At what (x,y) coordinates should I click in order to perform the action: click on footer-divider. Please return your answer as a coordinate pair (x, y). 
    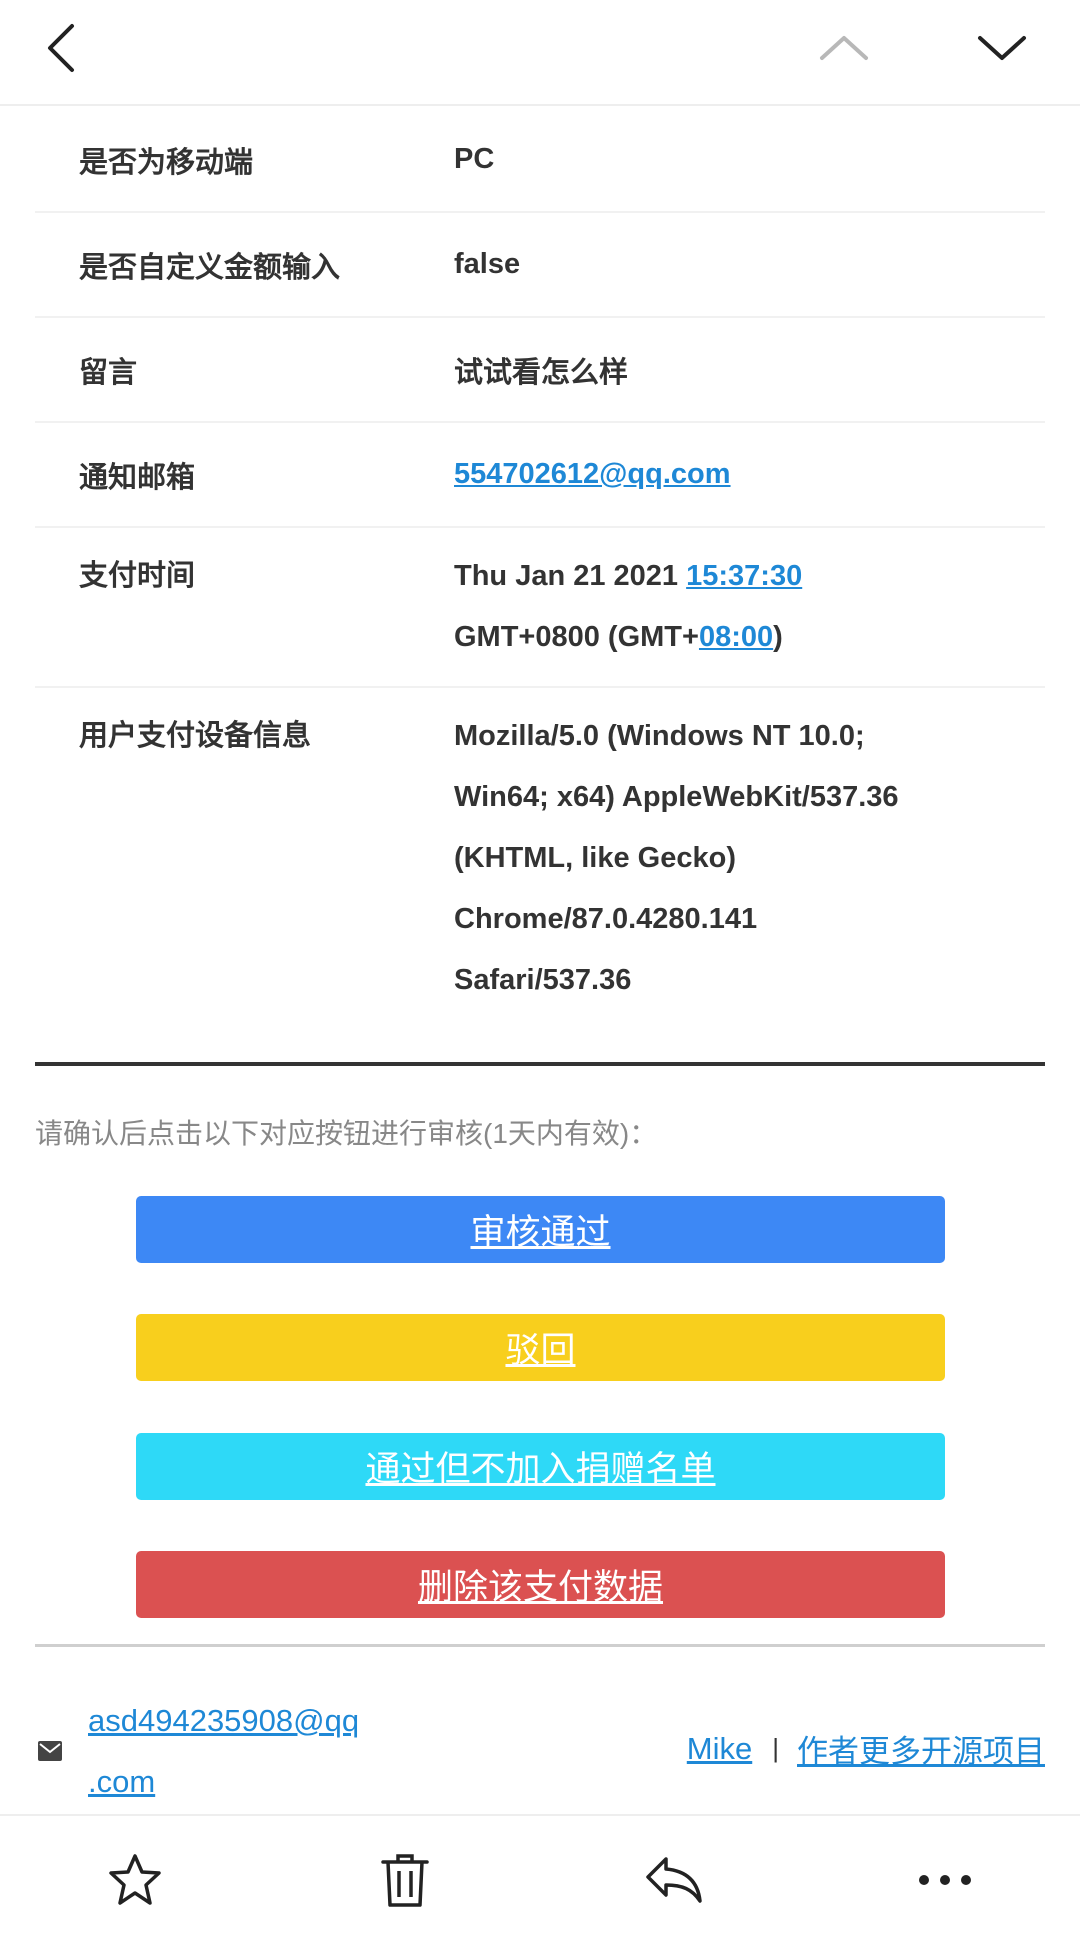
    Looking at the image, I should click on (540, 1645).